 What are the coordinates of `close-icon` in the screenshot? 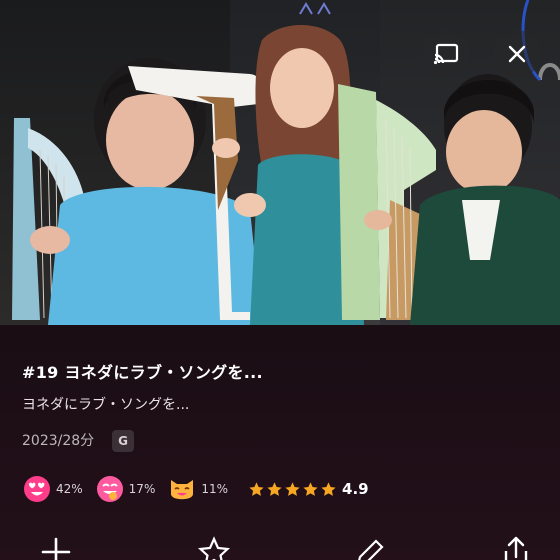 It's located at (517, 54).